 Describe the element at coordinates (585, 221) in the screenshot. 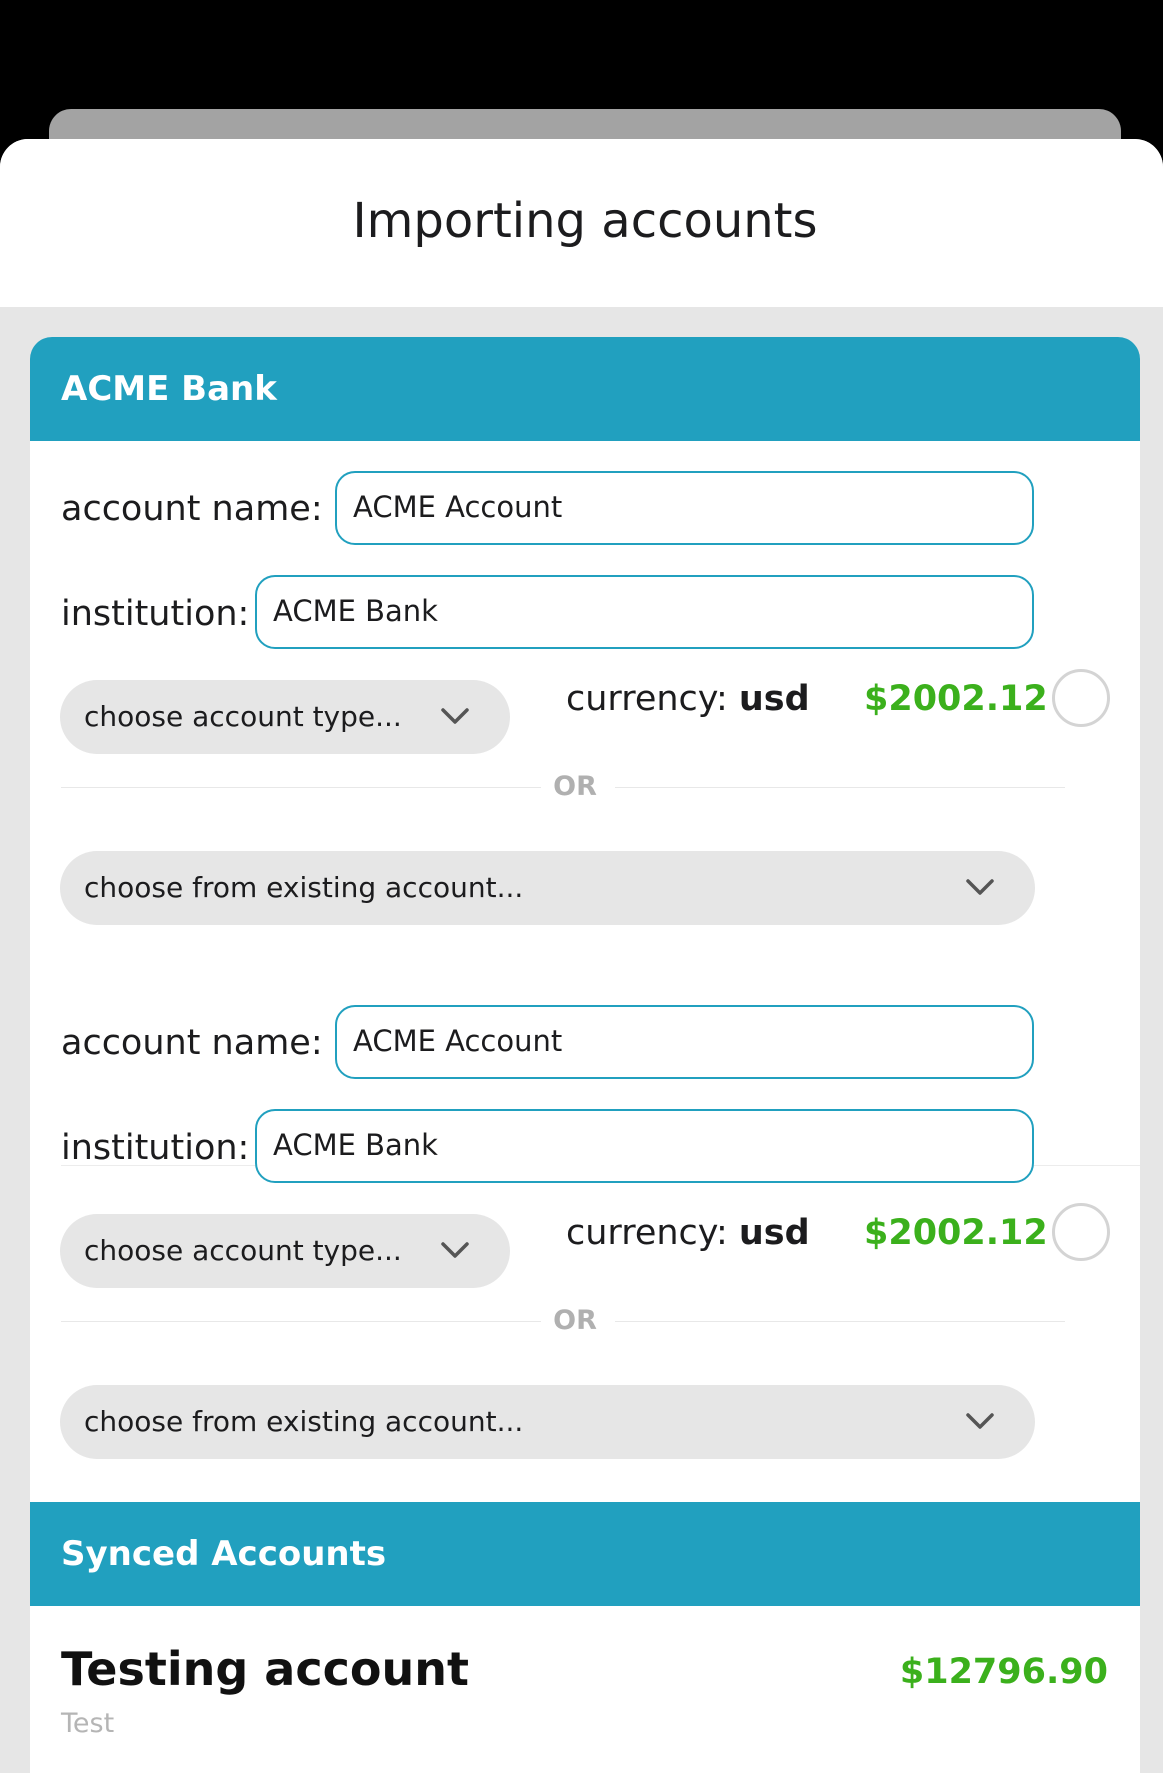

I see `page-title: Importing accounts` at that location.